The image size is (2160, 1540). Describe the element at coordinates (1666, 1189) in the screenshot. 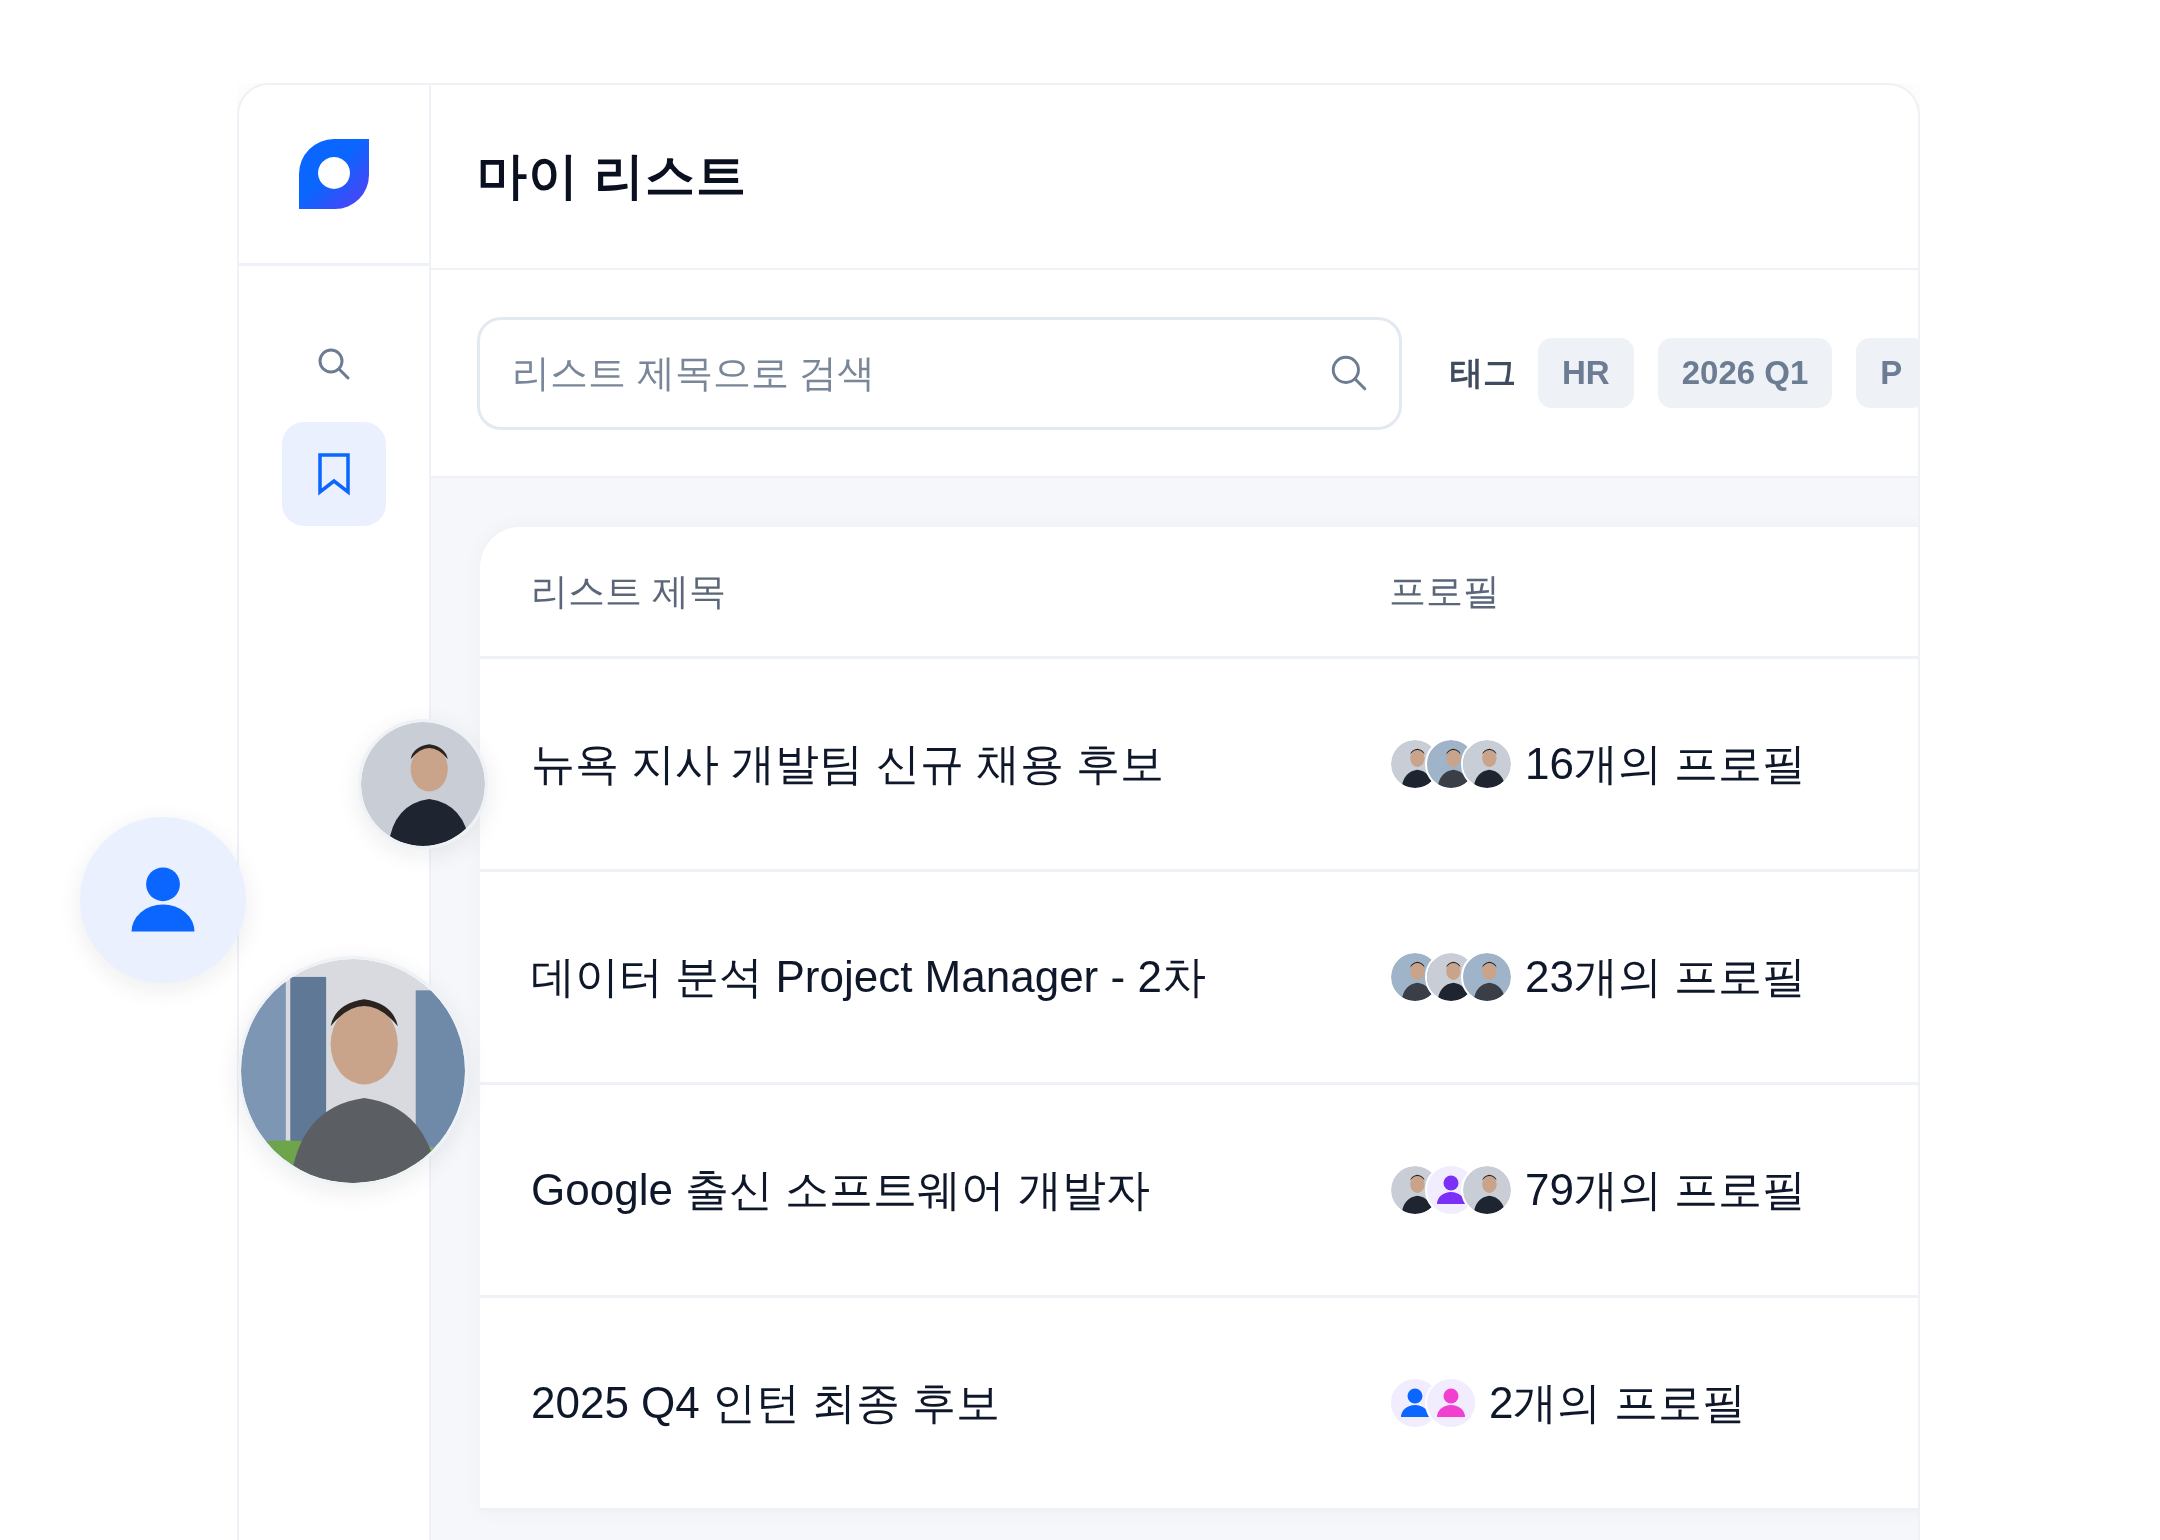

I see `profile-count: 79개의 프로필` at that location.